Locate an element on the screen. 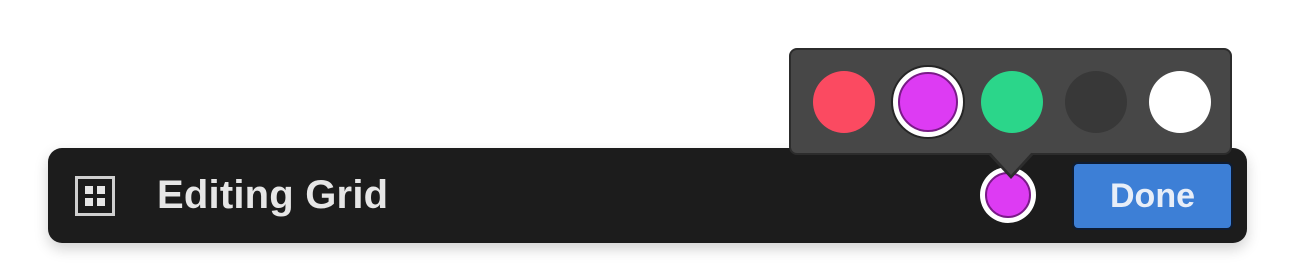 The height and width of the screenshot is (280, 1307). popover-arrow is located at coordinates (1011, 163).